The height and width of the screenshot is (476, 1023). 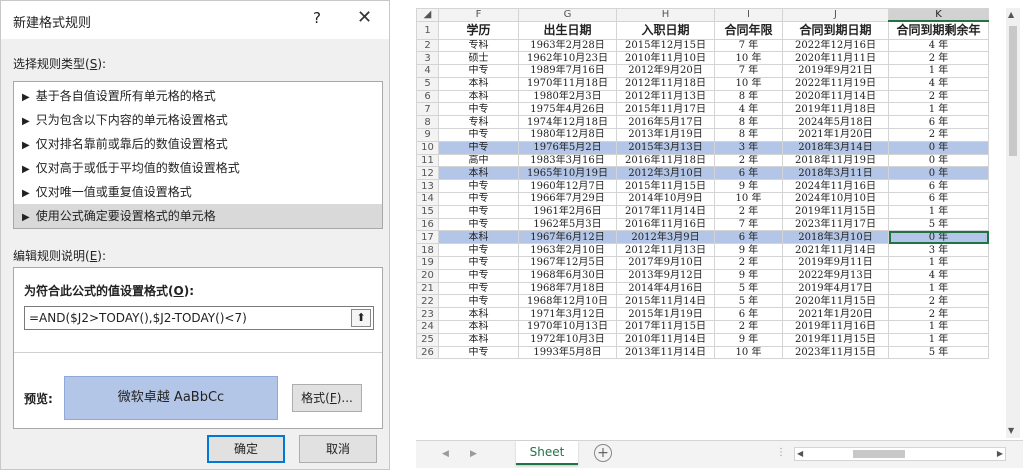 I want to click on row-header: 2, so click(x=427, y=45).